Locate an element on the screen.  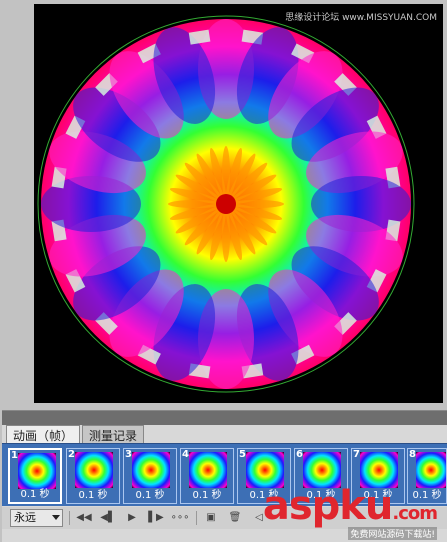
tab-animation-frames: 动画（帧） is located at coordinates (43, 434).